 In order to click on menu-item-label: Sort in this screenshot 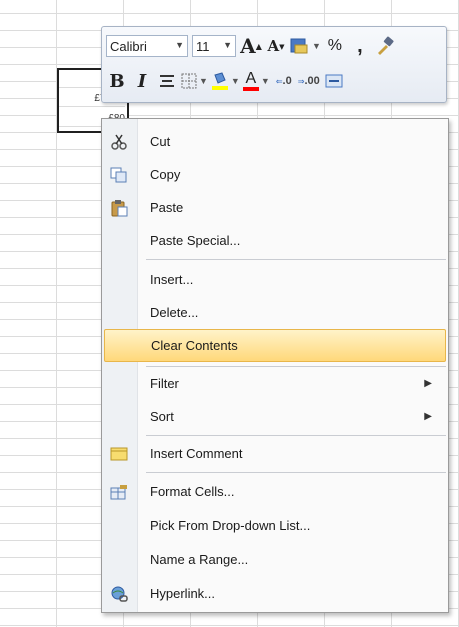, I will do `click(162, 416)`.